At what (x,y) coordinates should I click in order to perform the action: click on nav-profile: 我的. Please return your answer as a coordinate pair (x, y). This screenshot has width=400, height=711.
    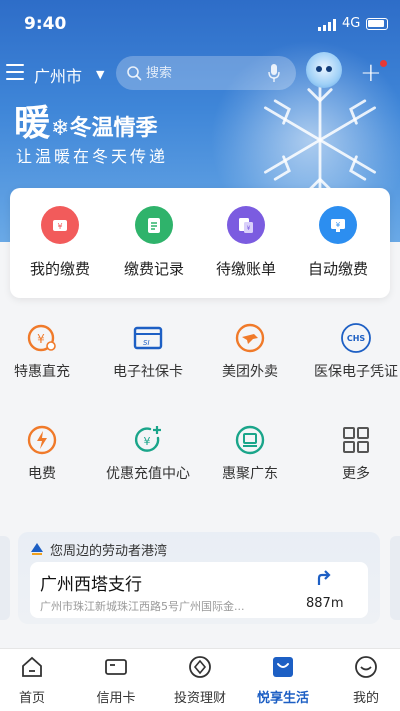
    Looking at the image, I should click on (363, 680).